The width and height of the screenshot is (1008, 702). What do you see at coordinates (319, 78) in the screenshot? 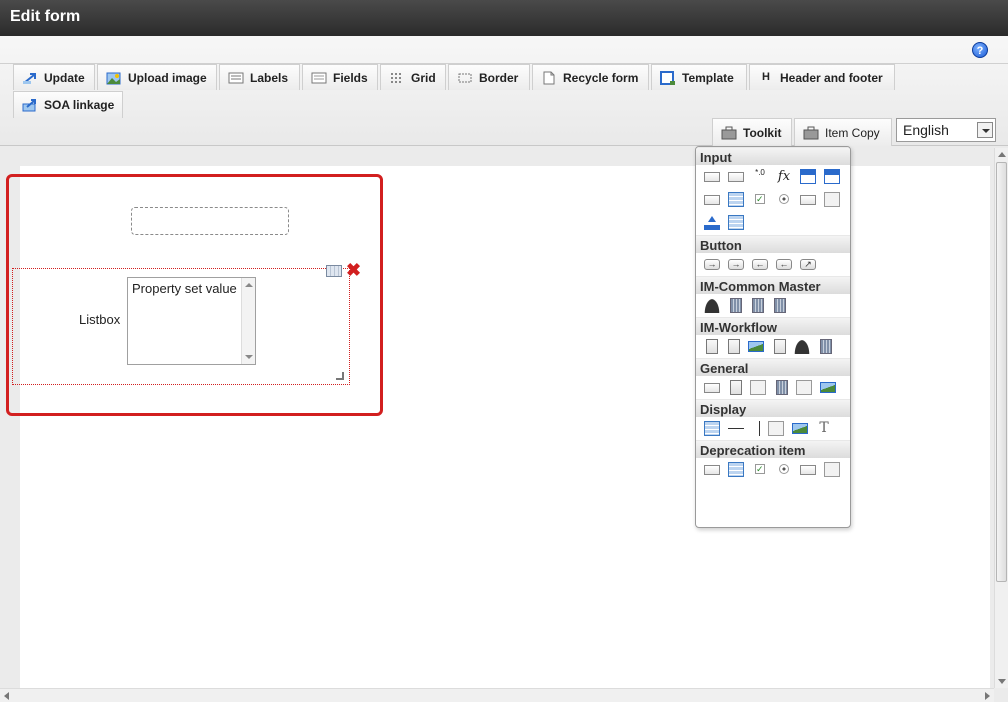
I see `fields-icon` at bounding box center [319, 78].